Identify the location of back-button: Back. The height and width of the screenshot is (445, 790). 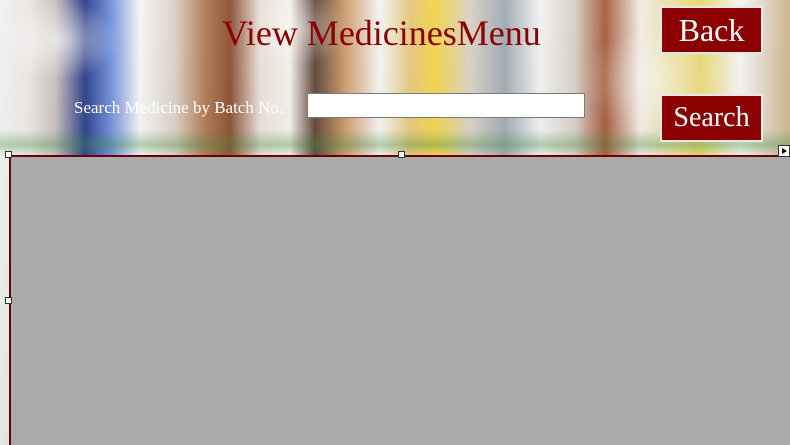
(711, 30).